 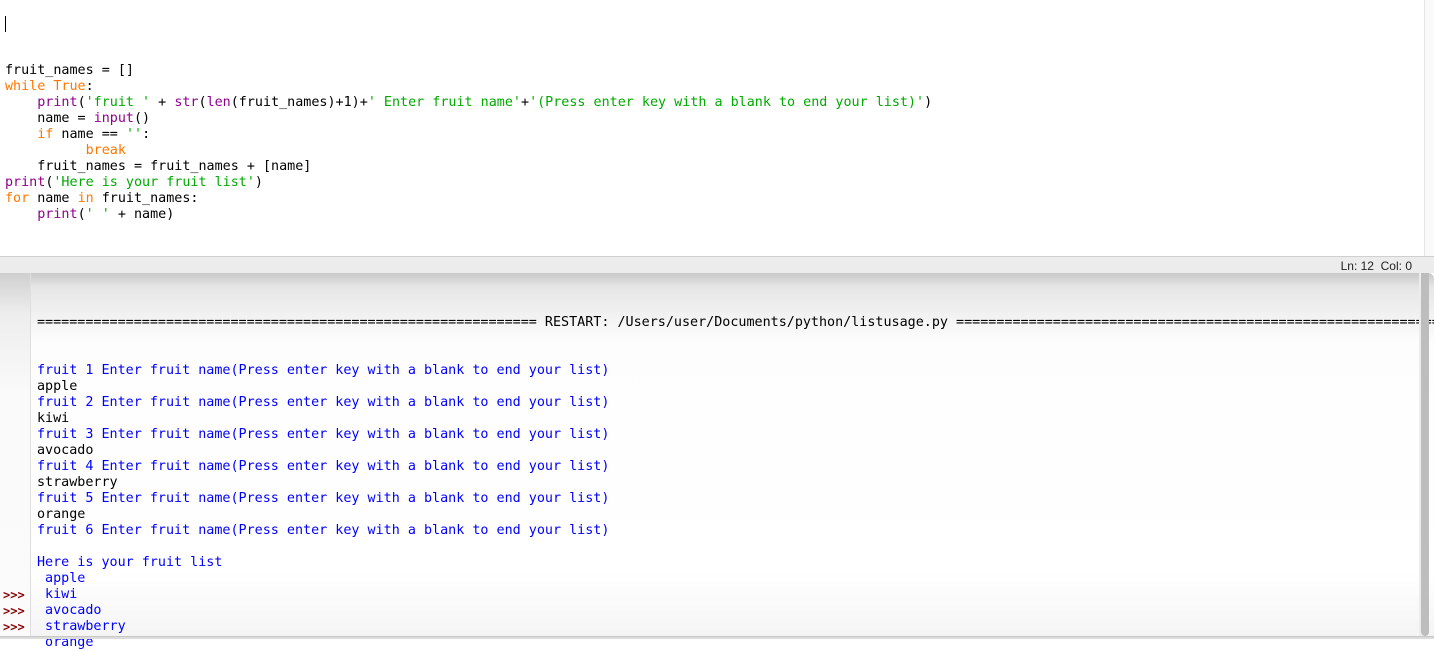 I want to click on code-token: name =, so click(x=49, y=118).